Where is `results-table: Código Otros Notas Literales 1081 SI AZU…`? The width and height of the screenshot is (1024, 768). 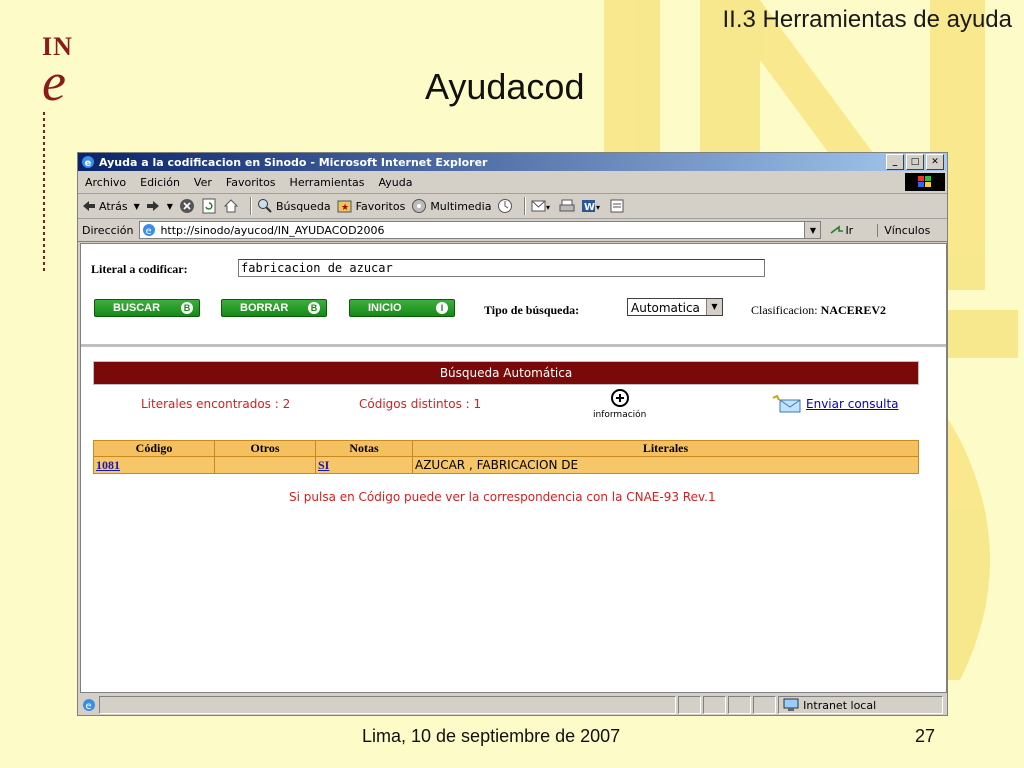
results-table: Código Otros Notas Literales 1081 SI AZU… is located at coordinates (506, 457).